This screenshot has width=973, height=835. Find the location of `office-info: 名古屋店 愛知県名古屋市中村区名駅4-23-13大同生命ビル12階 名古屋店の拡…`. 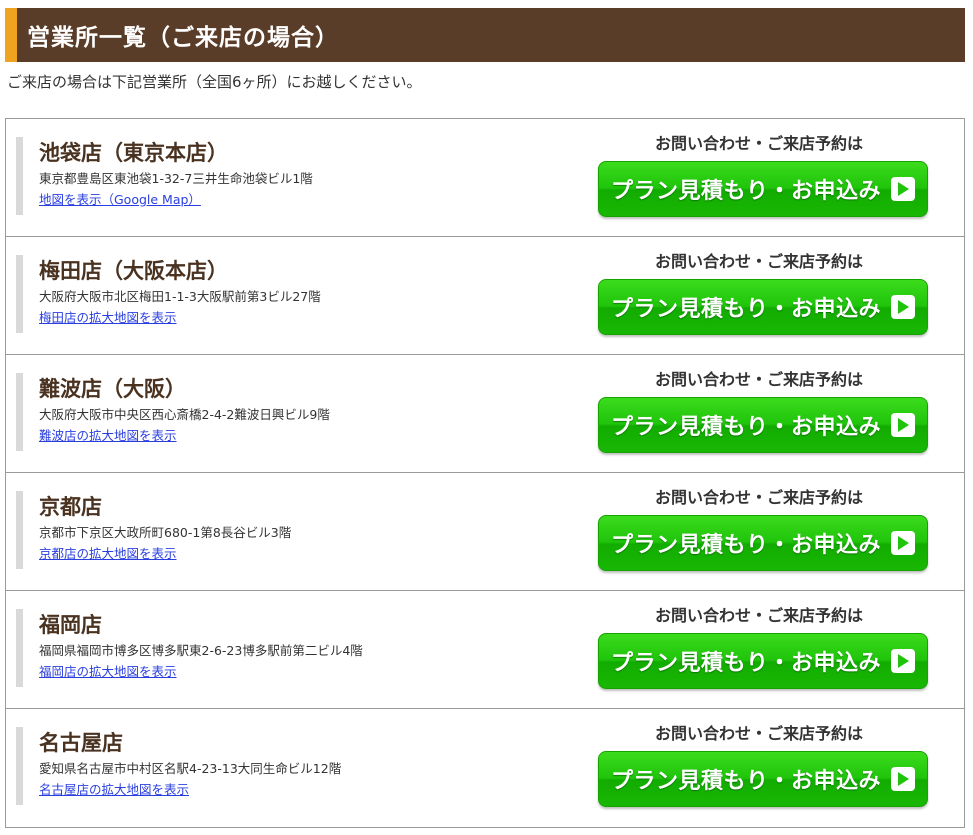

office-info: 名古屋店 愛知県名古屋市中村区名駅4-23-13大同生命ビル12階 名古屋店の拡… is located at coordinates (178, 766).